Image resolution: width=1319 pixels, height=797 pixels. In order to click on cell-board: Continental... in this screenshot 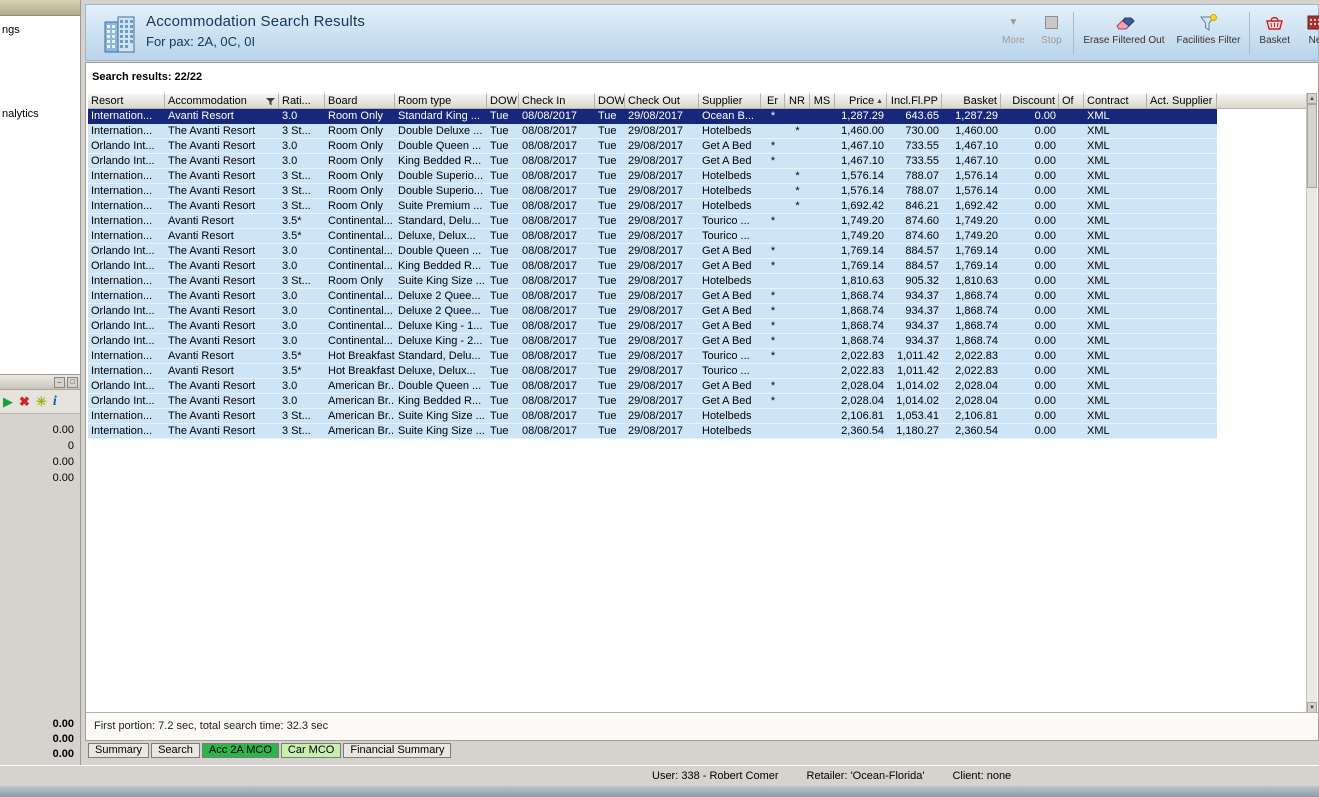, I will do `click(360, 266)`.